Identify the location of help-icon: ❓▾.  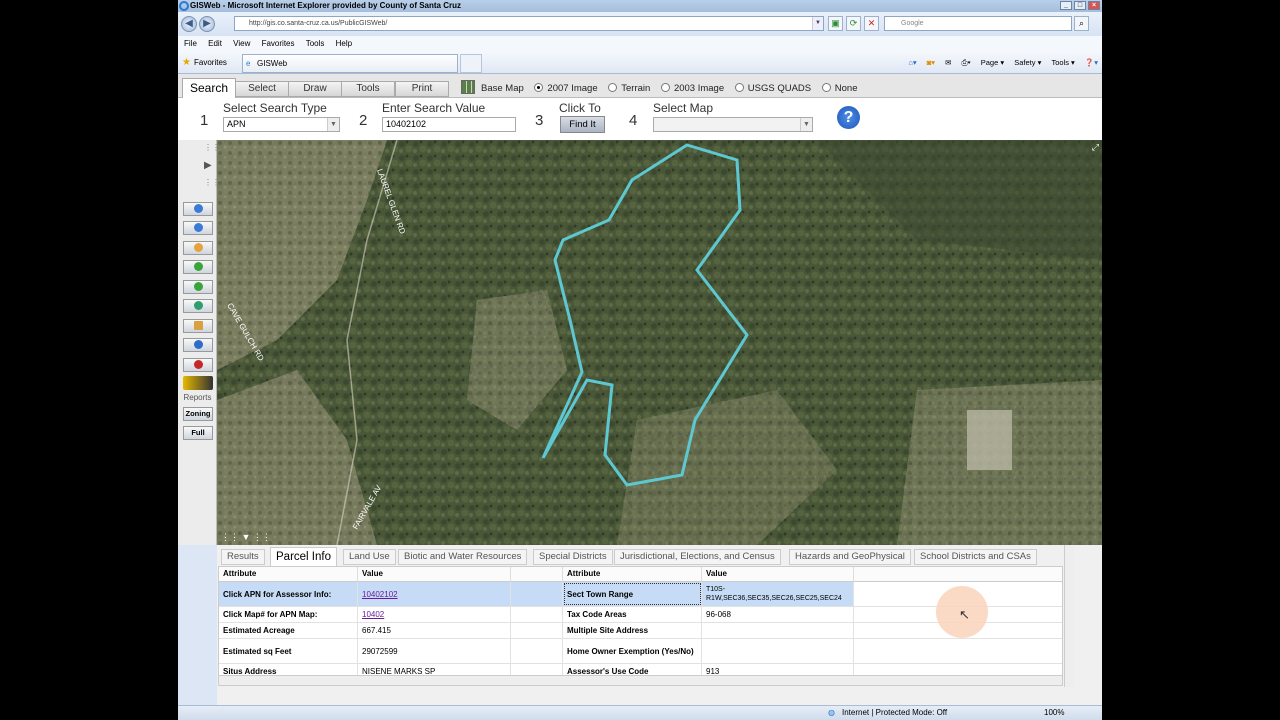
(1091, 62).